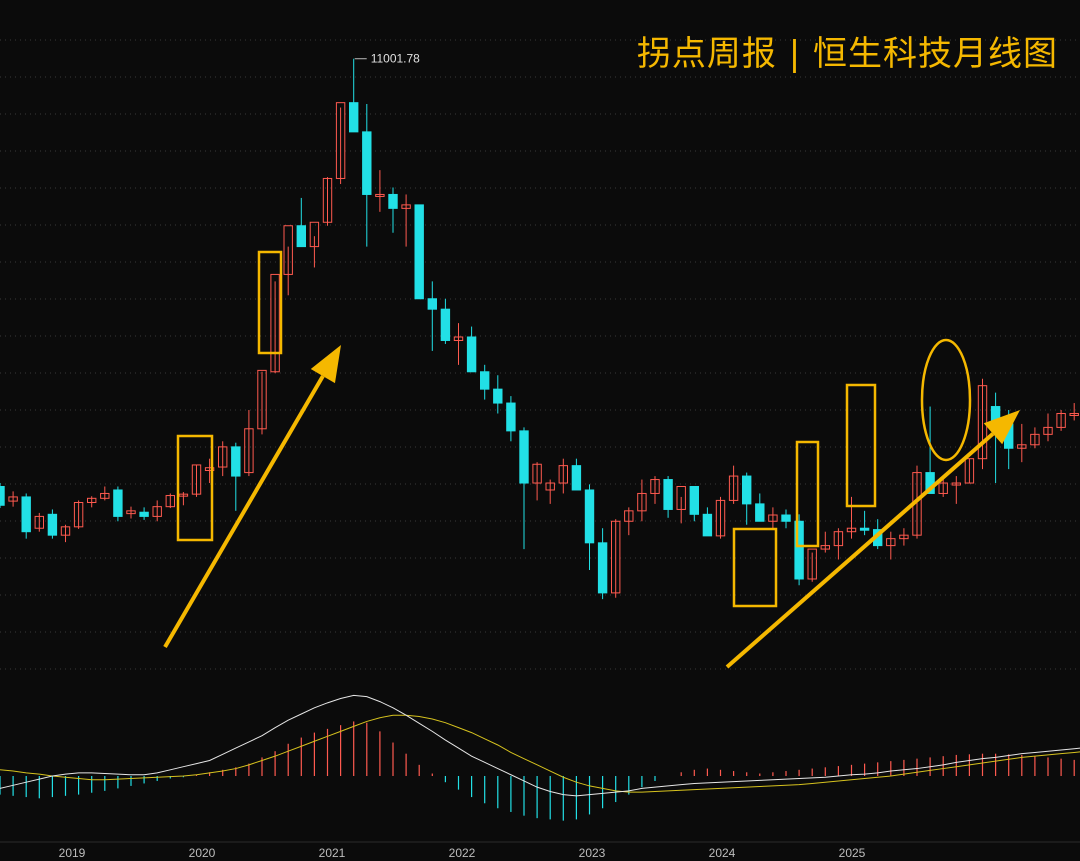 This screenshot has height=861, width=1080. I want to click on peak-label: 11001.78, so click(395, 59).